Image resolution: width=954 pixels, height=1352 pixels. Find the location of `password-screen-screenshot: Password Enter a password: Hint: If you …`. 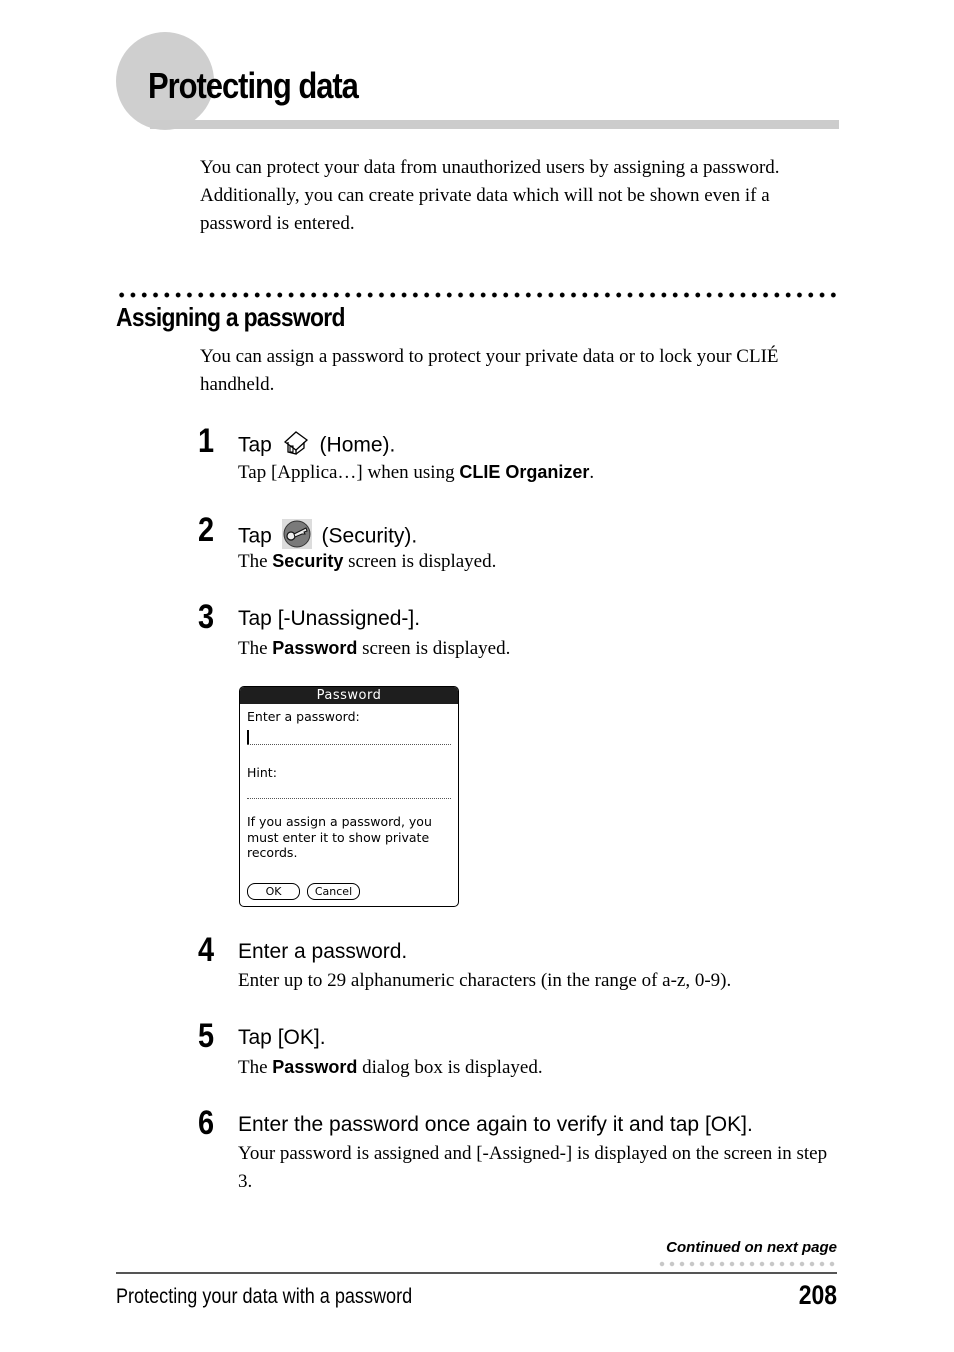

password-screen-screenshot: Password Enter a password: Hint: If you … is located at coordinates (349, 796).